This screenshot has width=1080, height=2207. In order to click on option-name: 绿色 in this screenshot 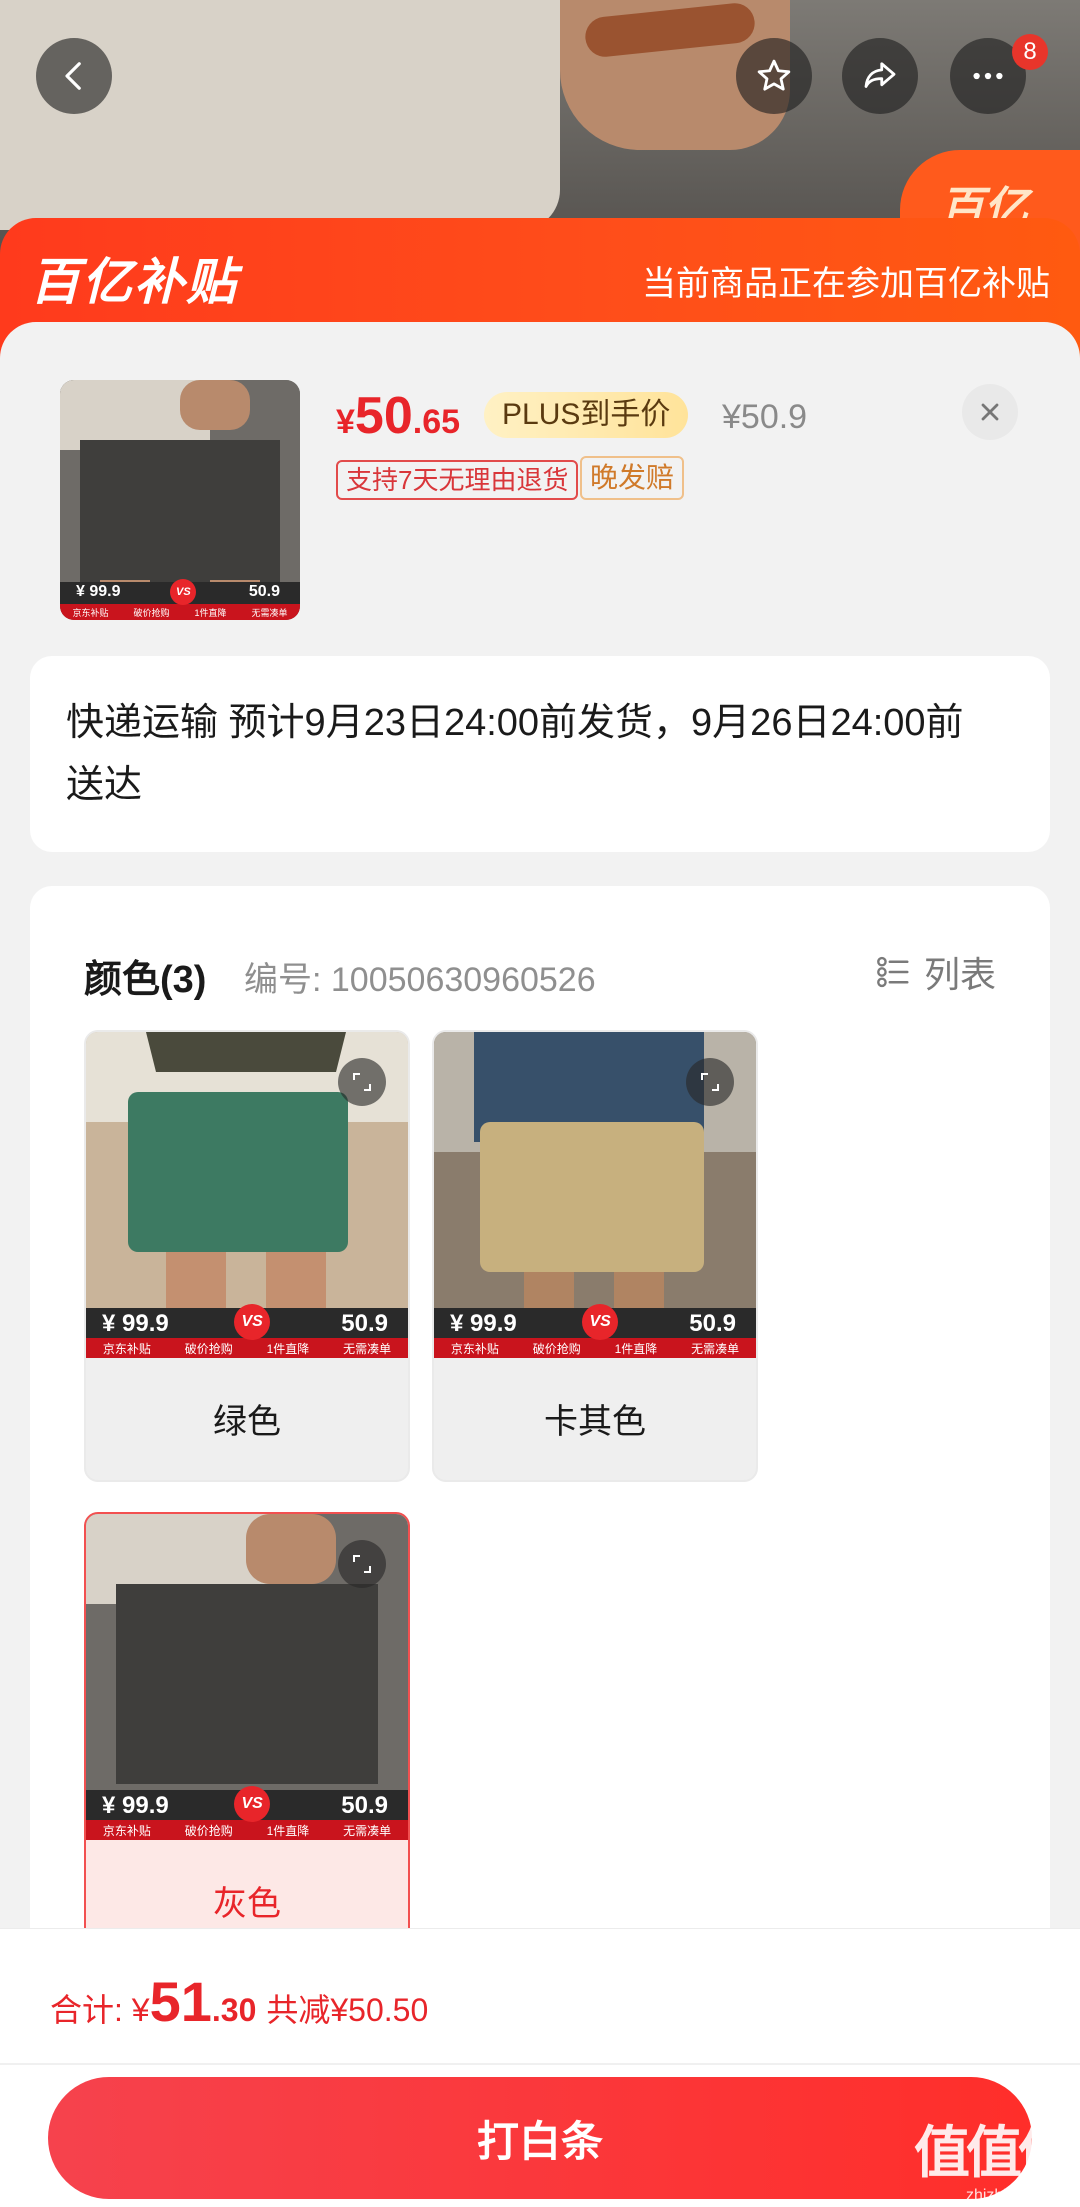, I will do `click(247, 1421)`.